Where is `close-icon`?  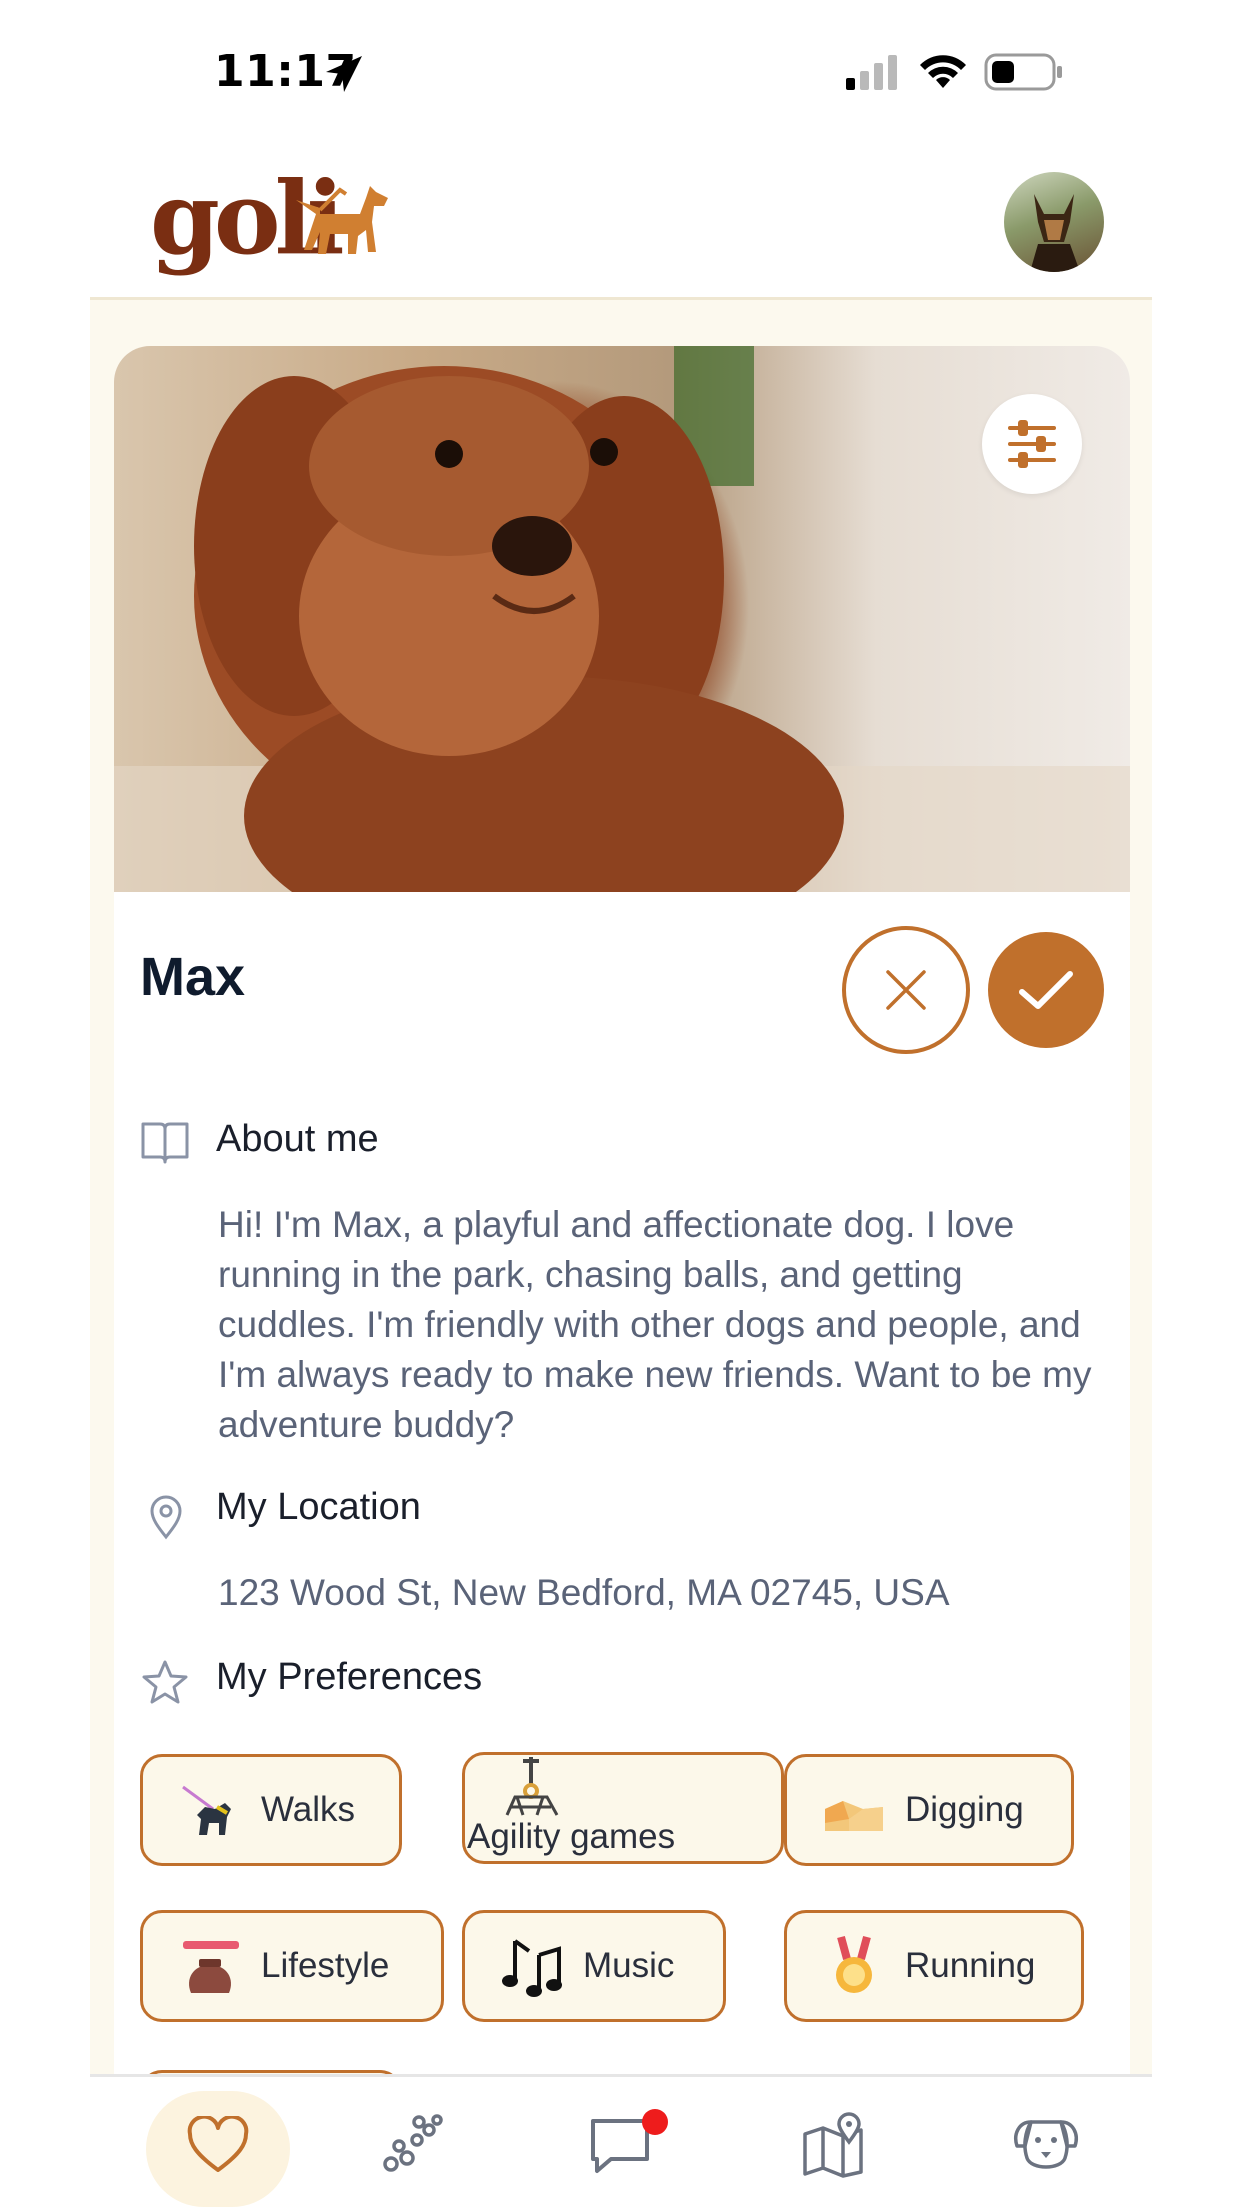
close-icon is located at coordinates (906, 990).